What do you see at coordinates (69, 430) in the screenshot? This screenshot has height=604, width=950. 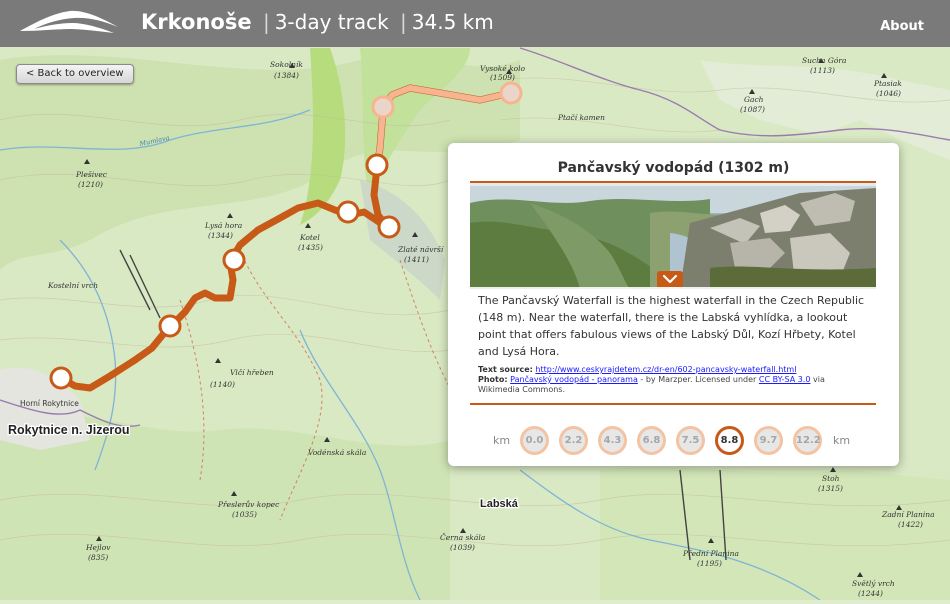 I see `map-label-rokytnice: Rokytnice n. Jizerou` at bounding box center [69, 430].